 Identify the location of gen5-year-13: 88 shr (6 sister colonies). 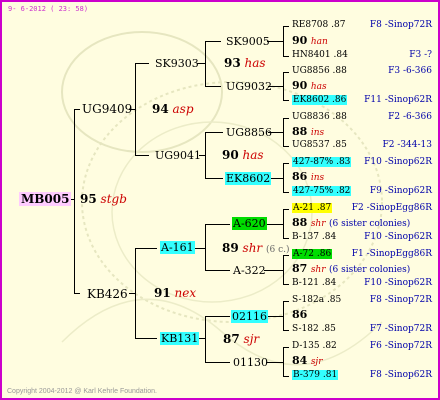
(351, 223).